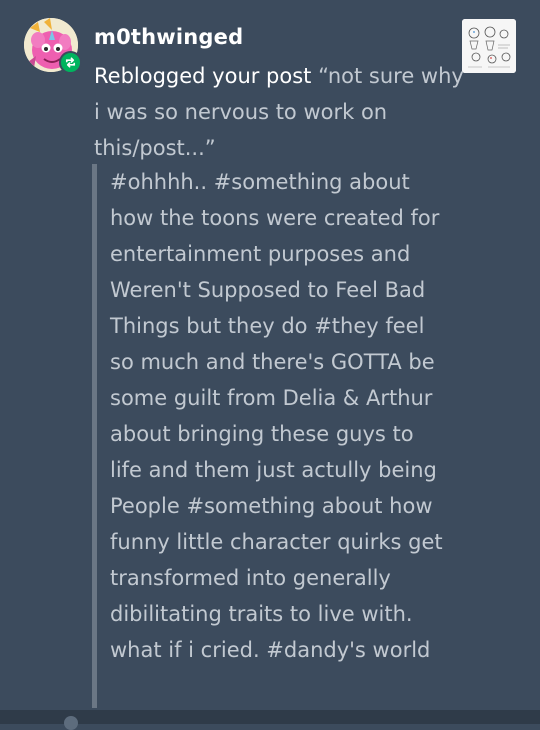 The height and width of the screenshot is (730, 540). What do you see at coordinates (270, 720) in the screenshot?
I see `bottom-nav-bar` at bounding box center [270, 720].